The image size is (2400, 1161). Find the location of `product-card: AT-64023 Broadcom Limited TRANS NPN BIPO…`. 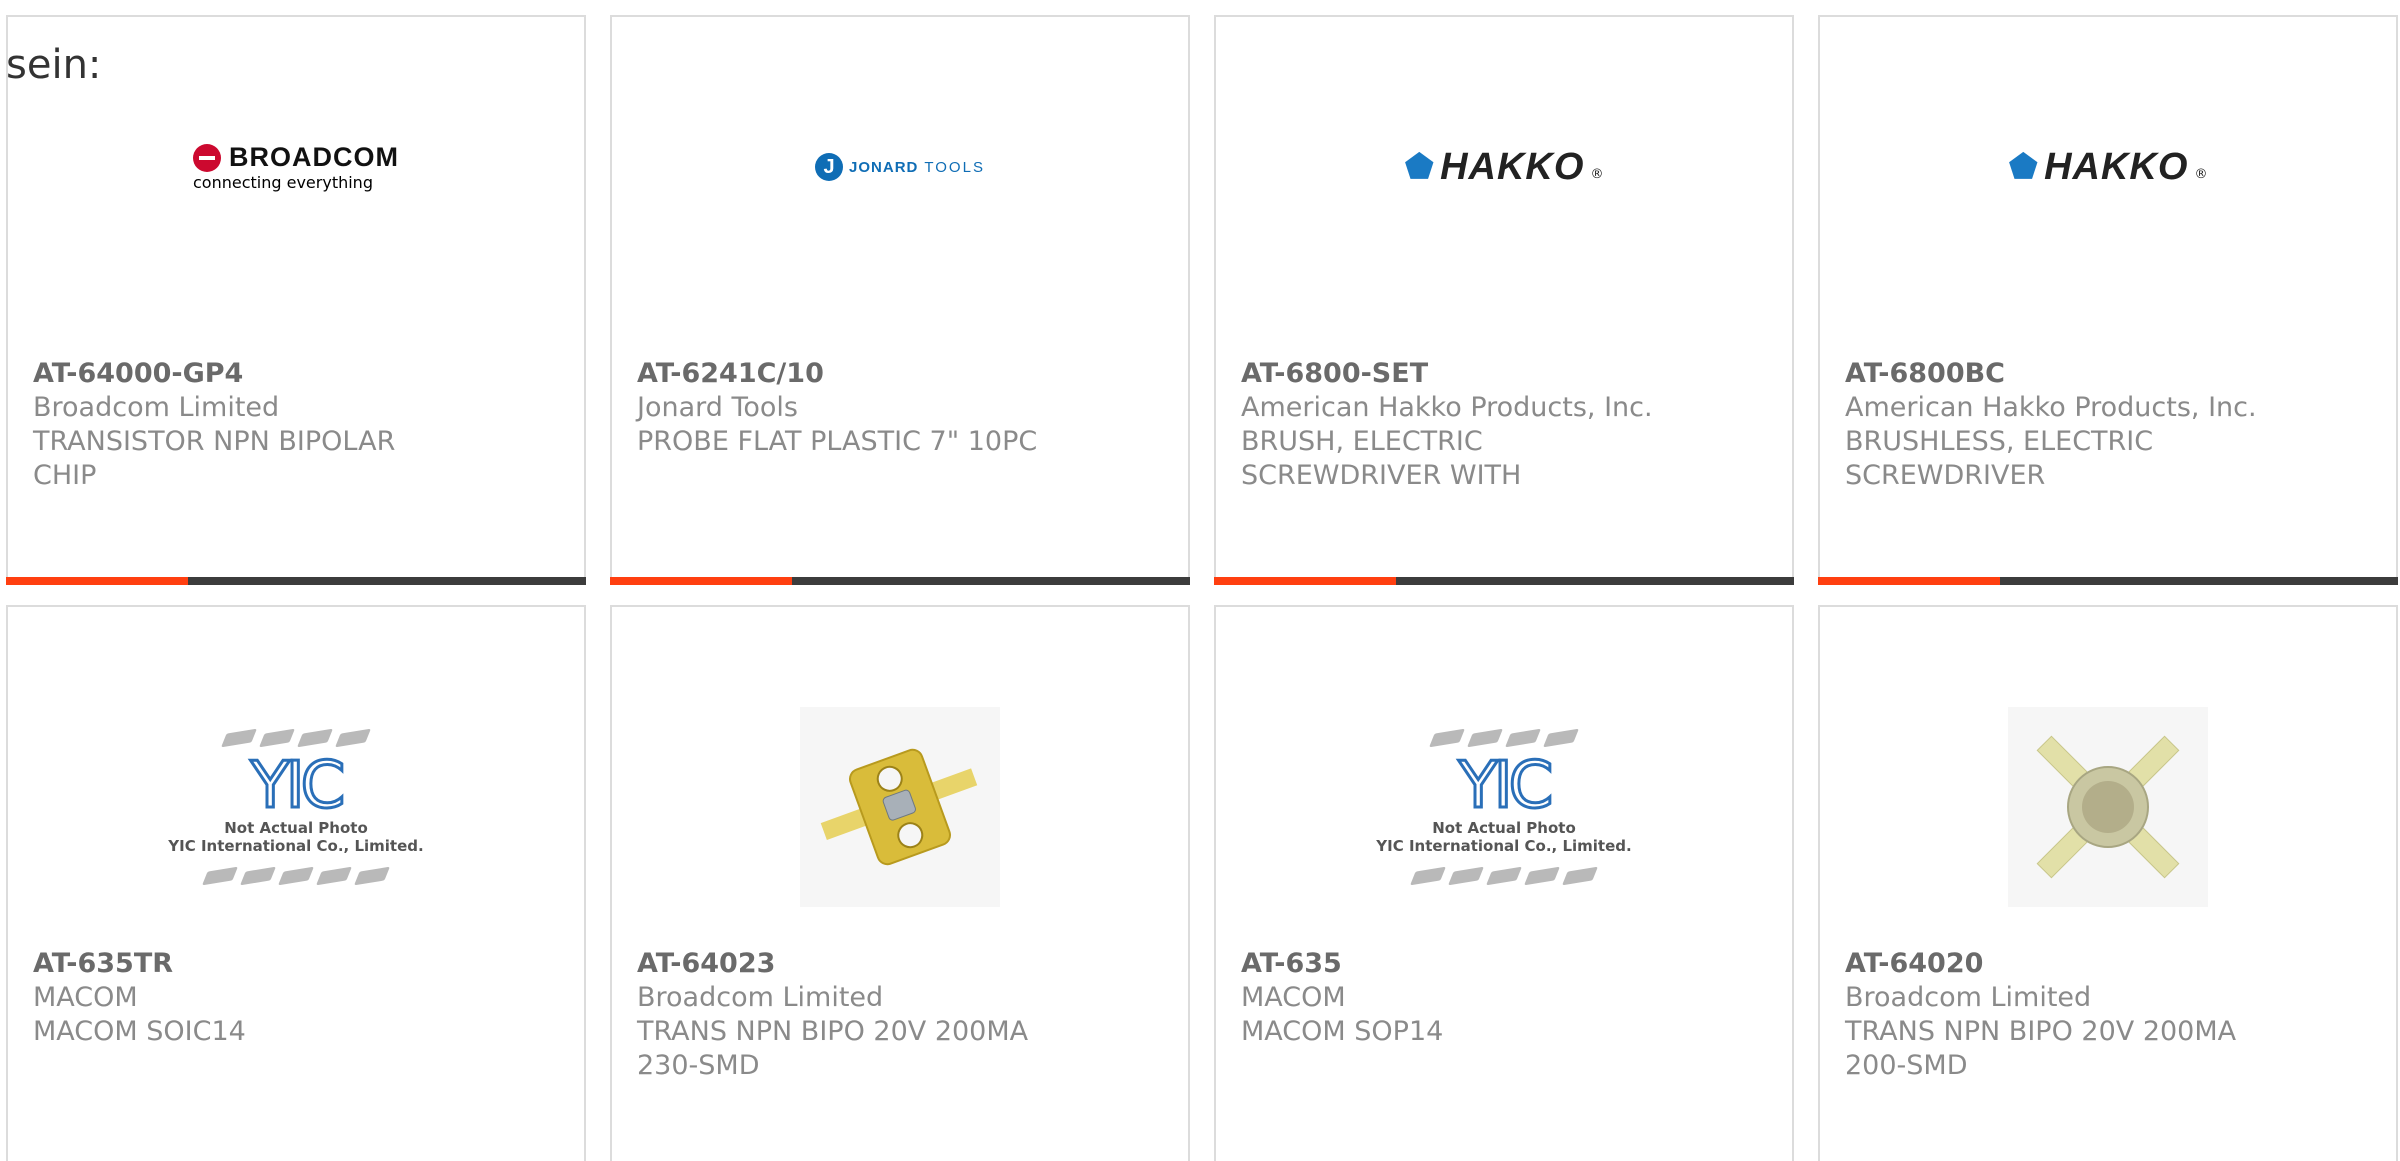

product-card: AT-64023 Broadcom Limited TRANS NPN BIPO… is located at coordinates (900, 883).